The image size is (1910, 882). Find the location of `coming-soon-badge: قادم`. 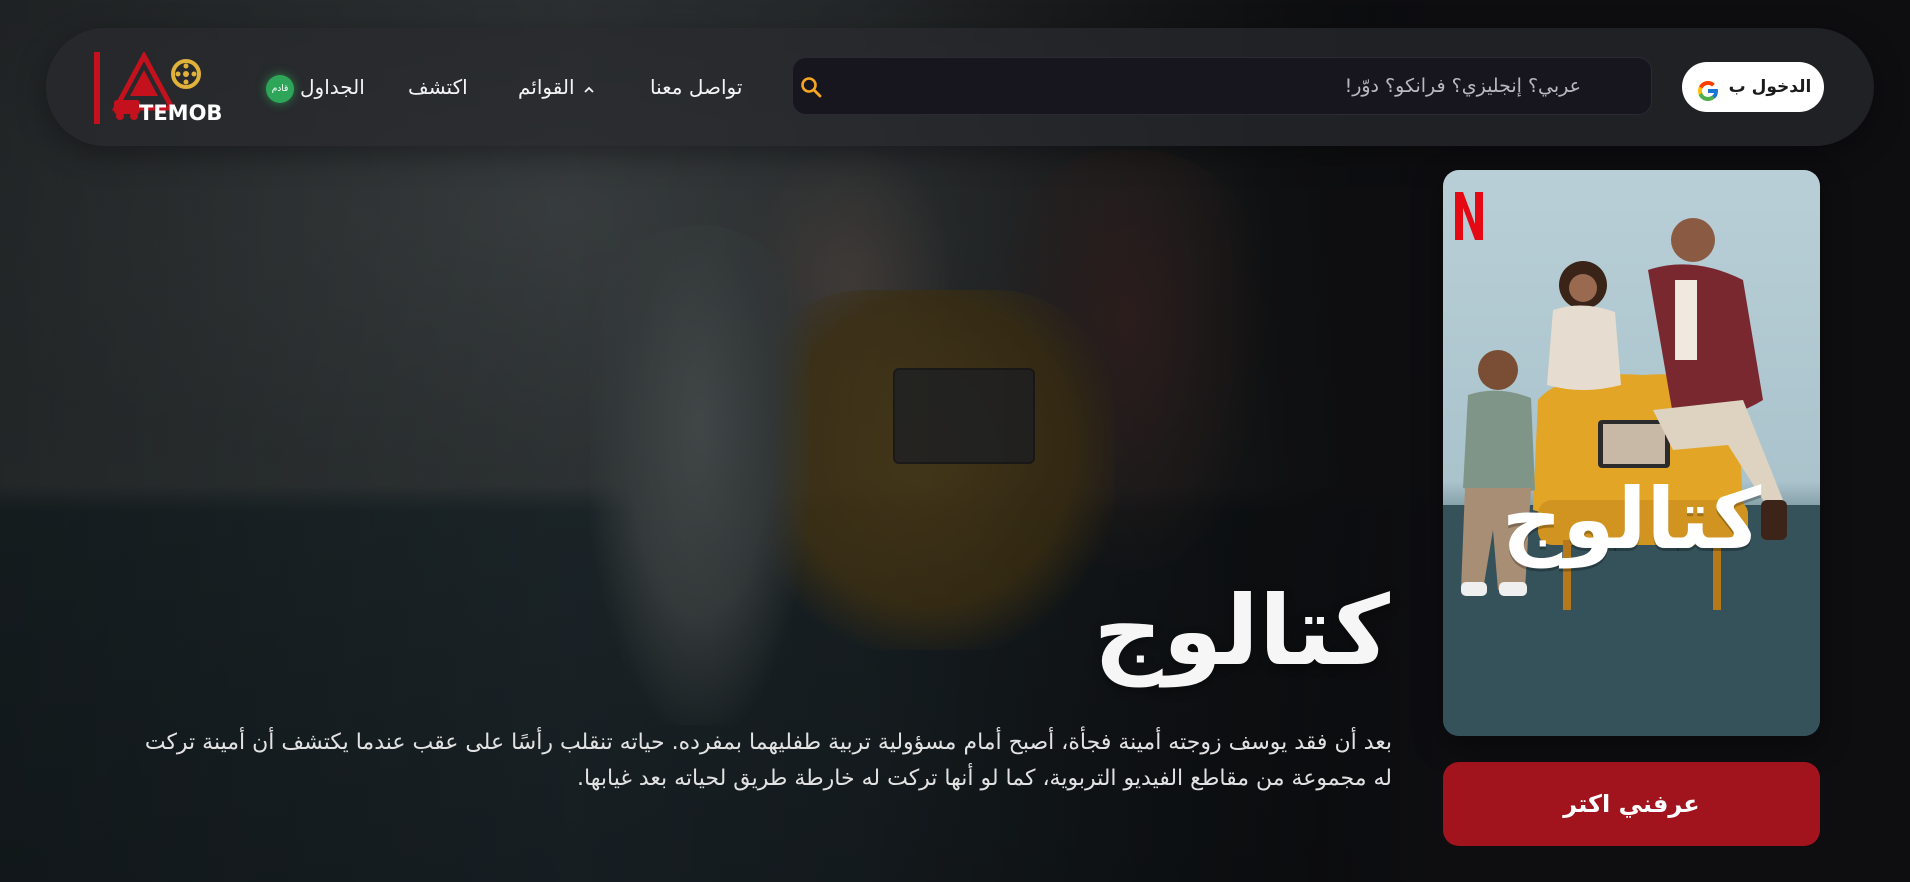

coming-soon-badge: قادم is located at coordinates (280, 88).